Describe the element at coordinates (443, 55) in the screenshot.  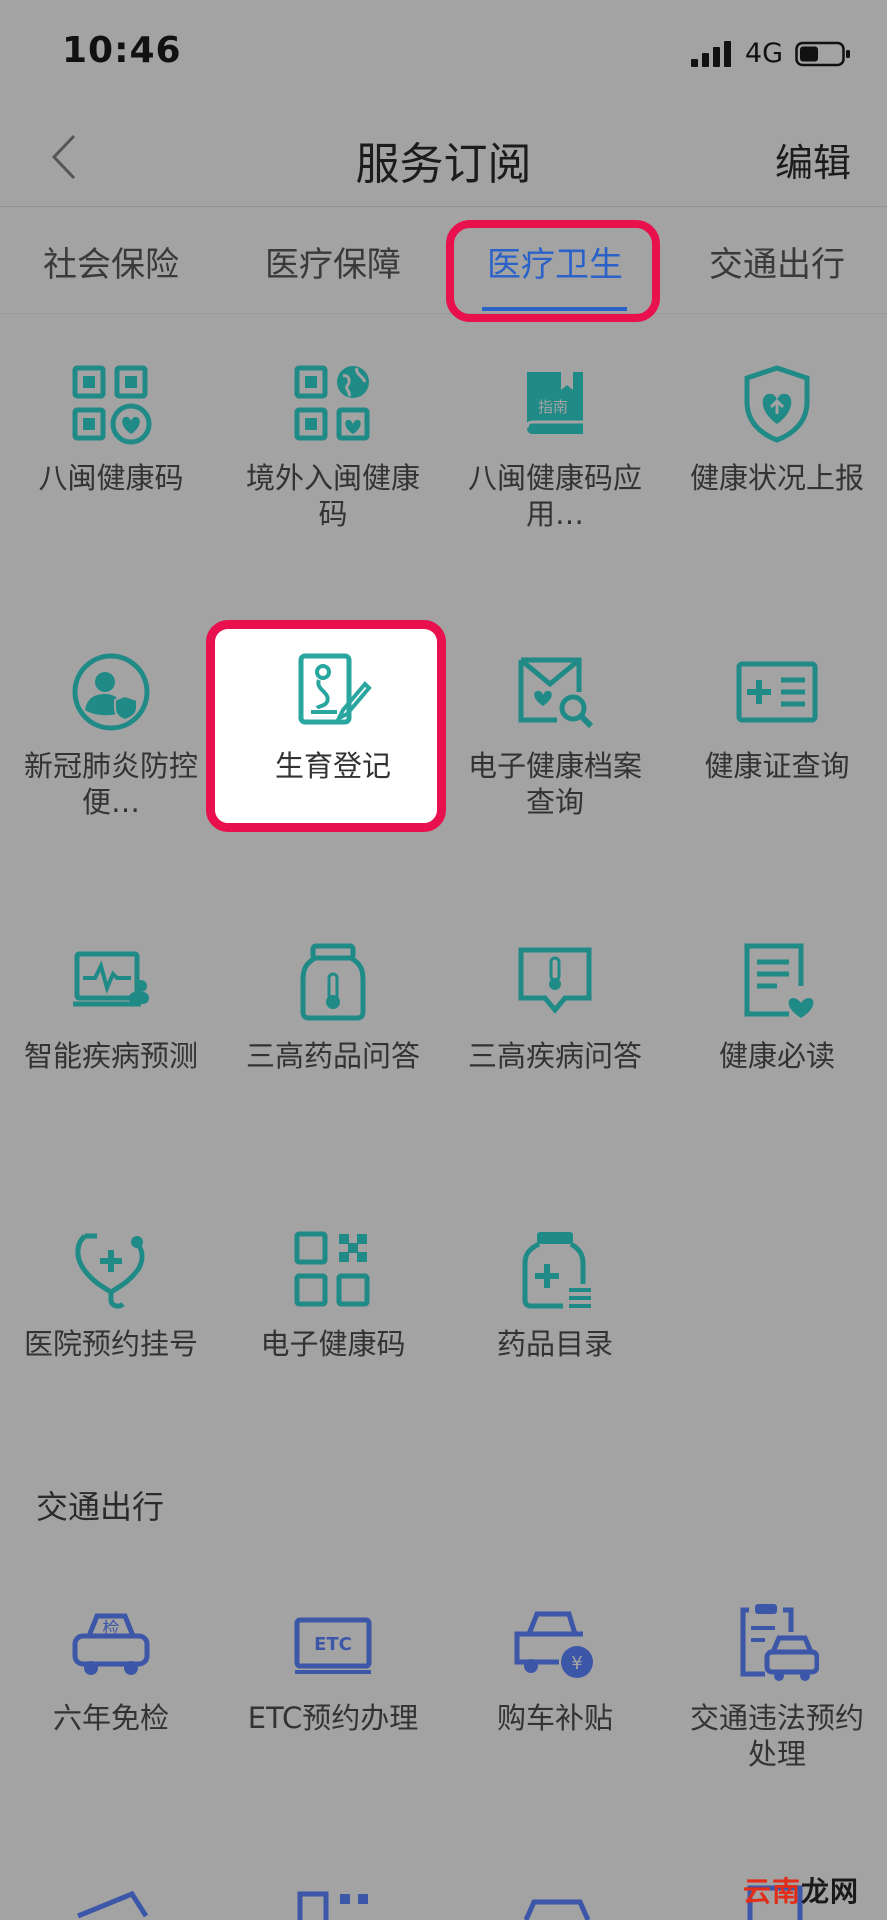
I see `status-bar: 10:46 4G` at that location.